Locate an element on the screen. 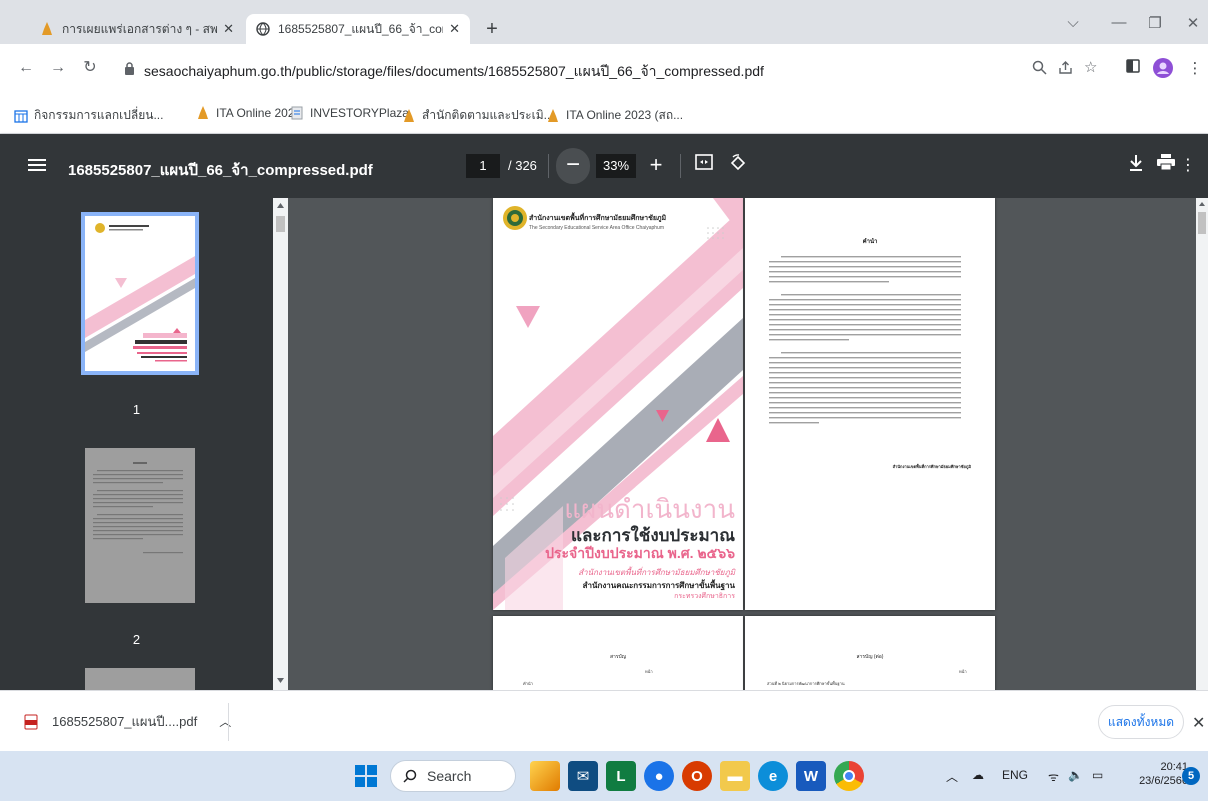  minimize-icon: — is located at coordinates (1119, 22).